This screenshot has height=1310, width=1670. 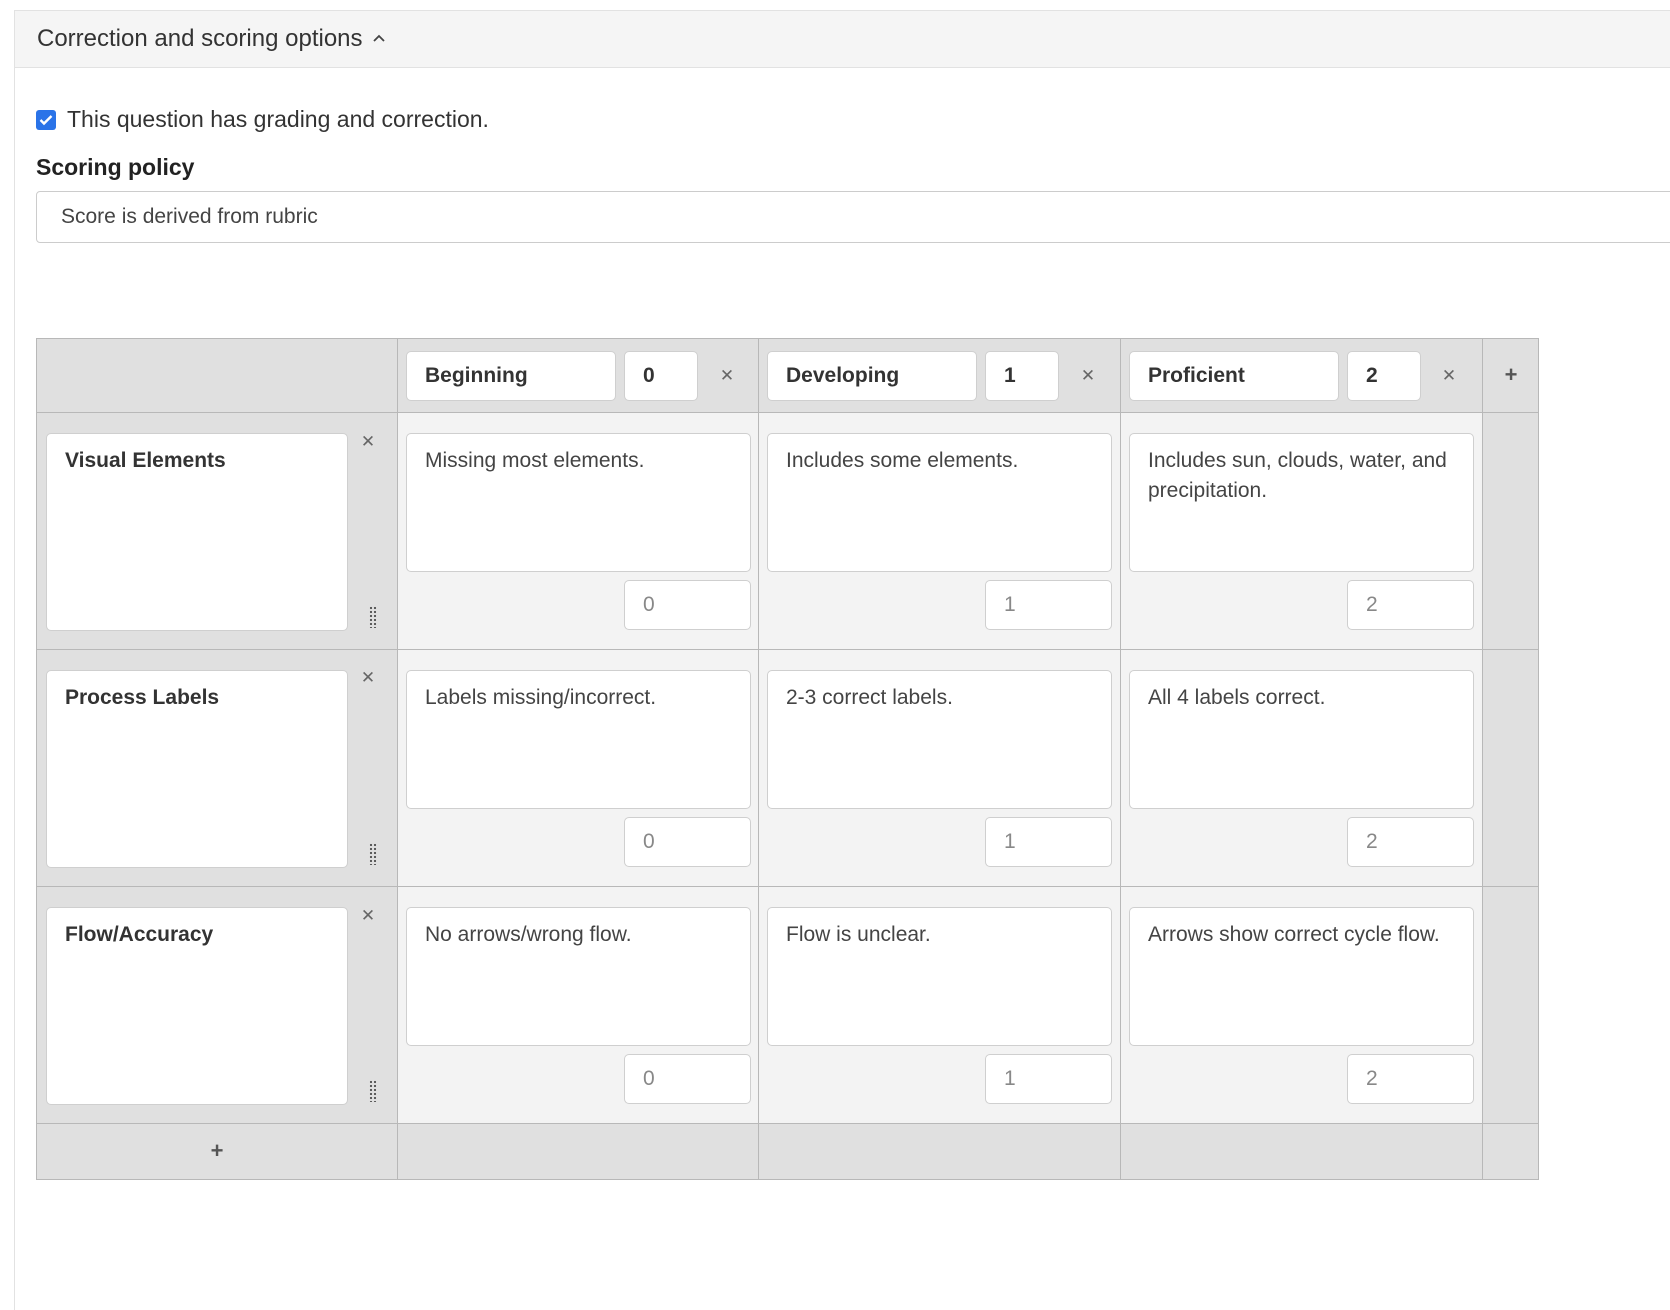 What do you see at coordinates (1022, 376) in the screenshot?
I see `level-points-input: 1` at bounding box center [1022, 376].